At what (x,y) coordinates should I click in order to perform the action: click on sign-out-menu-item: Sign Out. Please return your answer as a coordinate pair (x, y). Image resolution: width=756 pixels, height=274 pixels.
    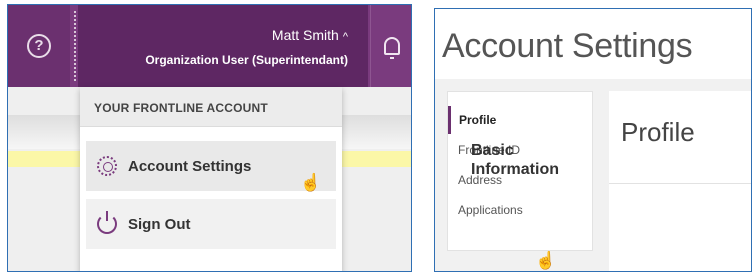
    Looking at the image, I should click on (211, 224).